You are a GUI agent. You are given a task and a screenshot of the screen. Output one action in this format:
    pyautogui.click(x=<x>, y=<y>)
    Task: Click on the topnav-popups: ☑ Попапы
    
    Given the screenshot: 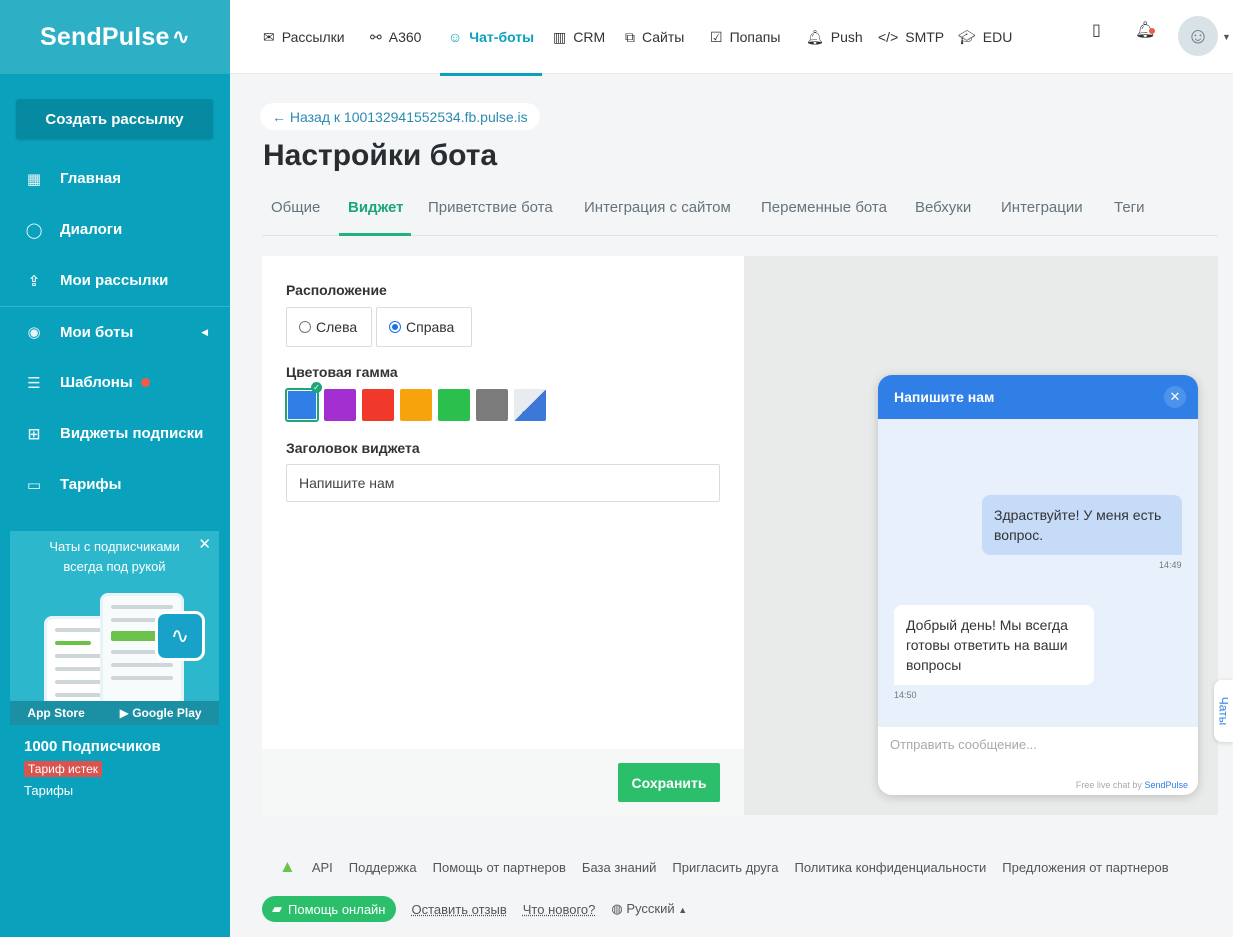 What is the action you would take?
    pyautogui.click(x=745, y=37)
    